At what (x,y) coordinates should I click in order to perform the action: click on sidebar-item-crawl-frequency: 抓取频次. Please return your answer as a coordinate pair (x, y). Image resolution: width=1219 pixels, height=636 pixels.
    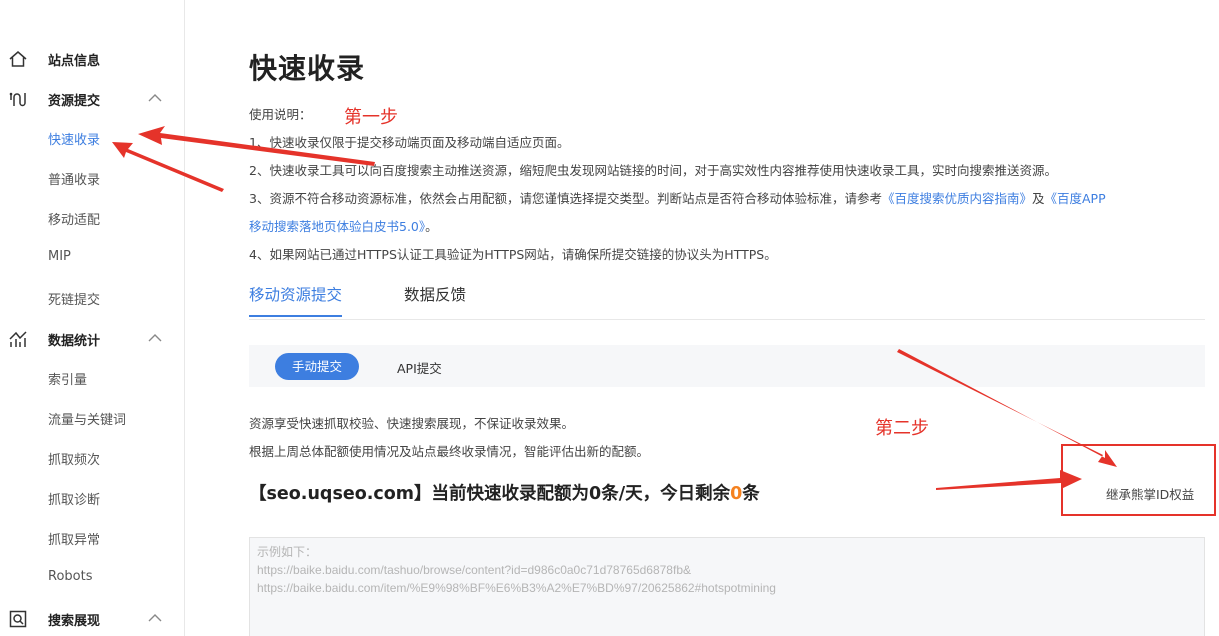
    Looking at the image, I should click on (74, 458).